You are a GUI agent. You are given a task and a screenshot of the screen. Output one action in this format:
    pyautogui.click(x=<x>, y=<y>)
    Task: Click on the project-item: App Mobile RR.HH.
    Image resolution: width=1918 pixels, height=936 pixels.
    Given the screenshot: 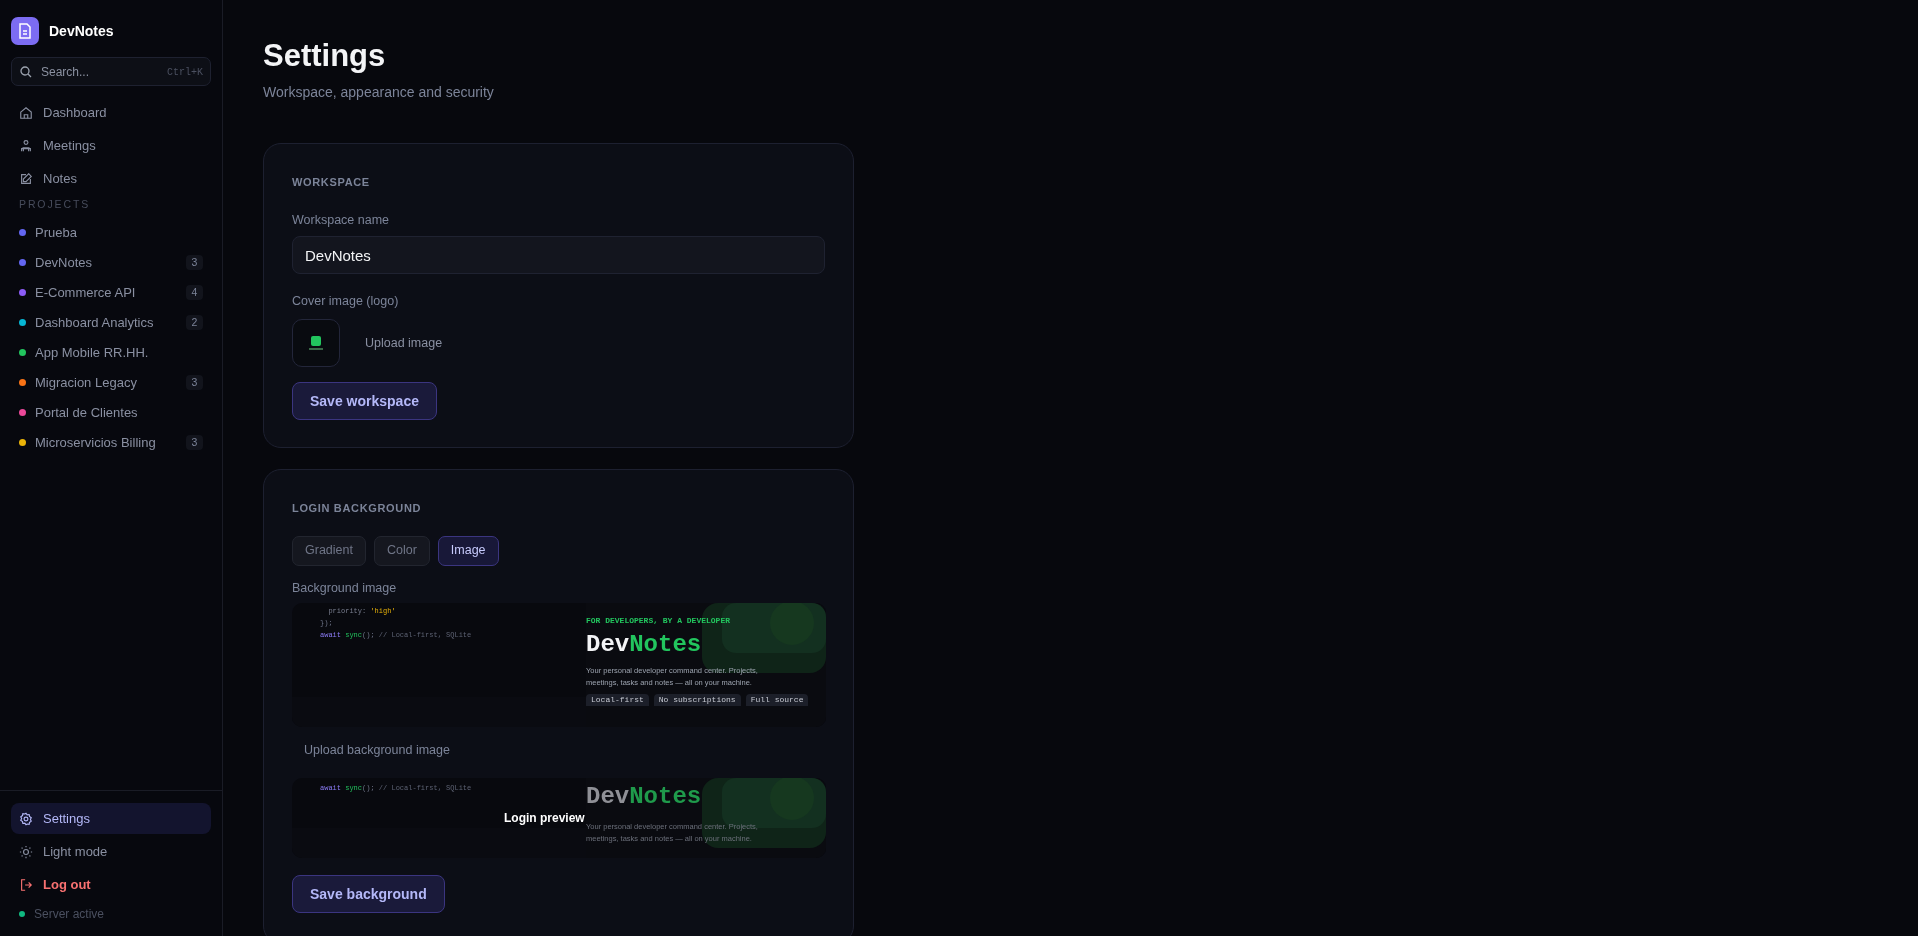 What is the action you would take?
    pyautogui.click(x=111, y=352)
    